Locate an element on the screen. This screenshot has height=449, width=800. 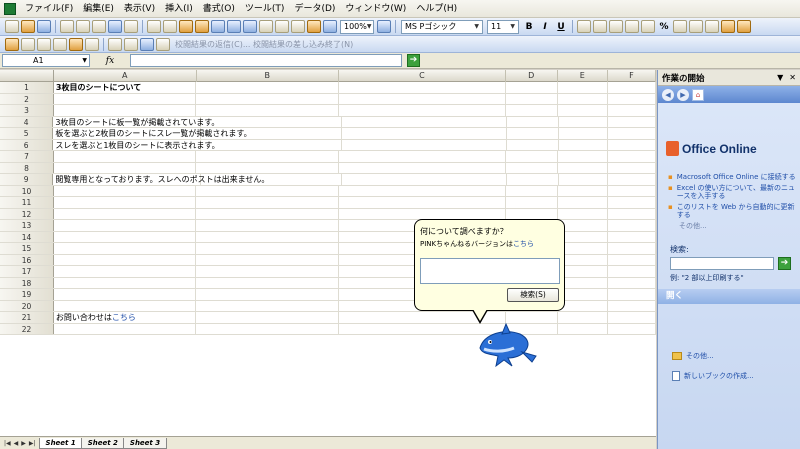
row-header: 21 is located at coordinates (27, 317).